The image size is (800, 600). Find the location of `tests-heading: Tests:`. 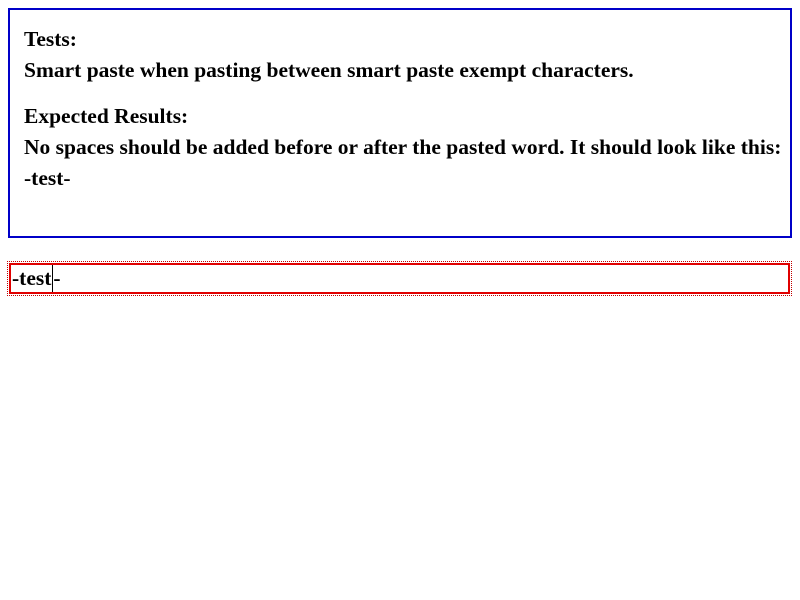

tests-heading: Tests: is located at coordinates (50, 39).